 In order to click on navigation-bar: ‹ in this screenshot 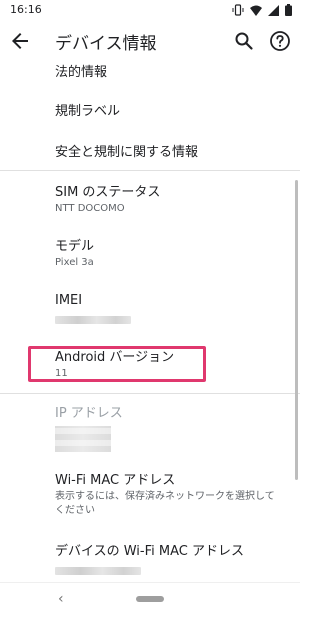, I will do `click(150, 599)`.